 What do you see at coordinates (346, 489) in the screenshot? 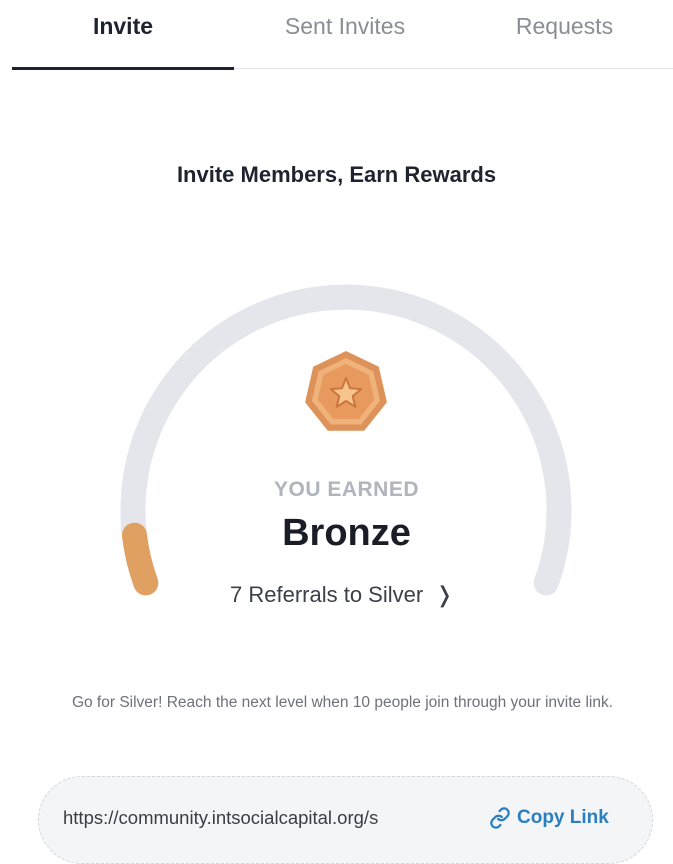
I see `earned-caption: YOU EARNED` at bounding box center [346, 489].